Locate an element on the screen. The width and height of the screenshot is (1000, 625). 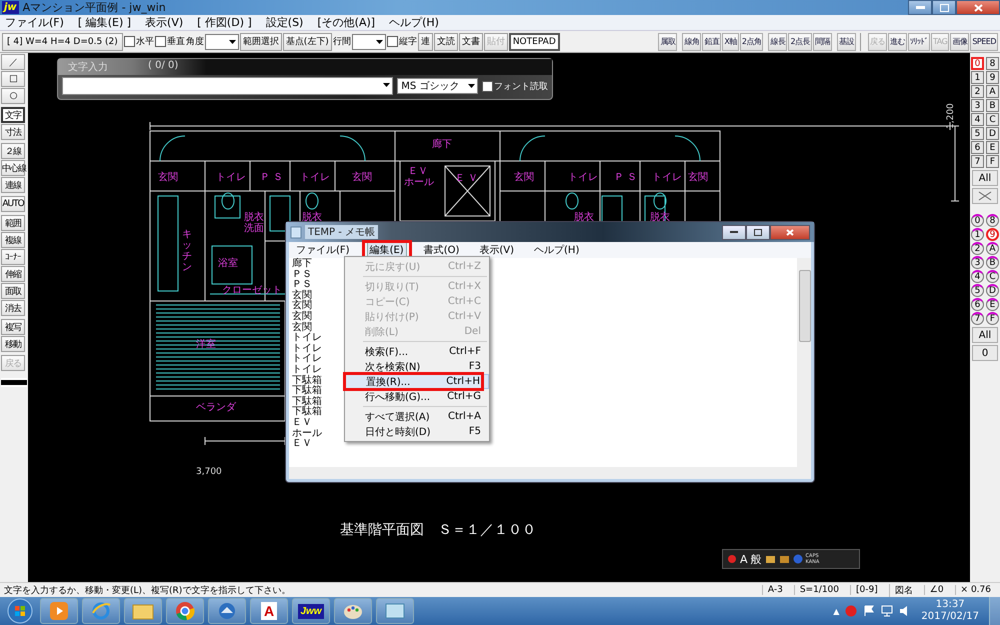
layer-group-button: 0 is located at coordinates (977, 220).